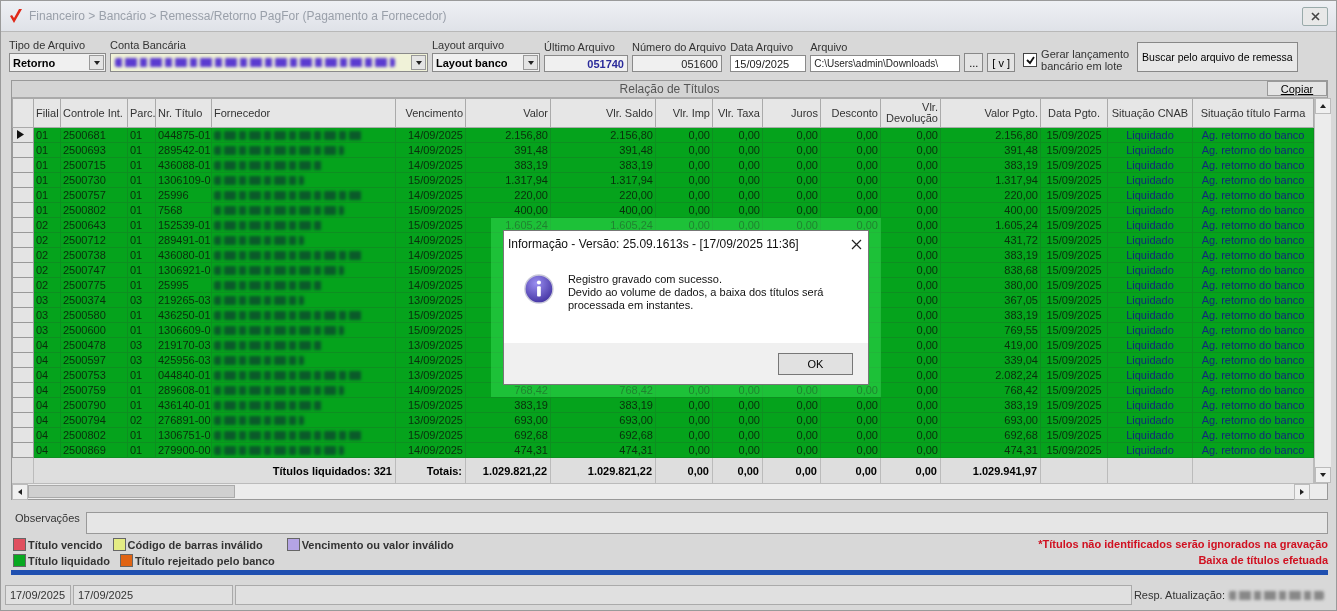  I want to click on search-remittance-button: Buscar pelo arquivo de remessa, so click(1217, 57).